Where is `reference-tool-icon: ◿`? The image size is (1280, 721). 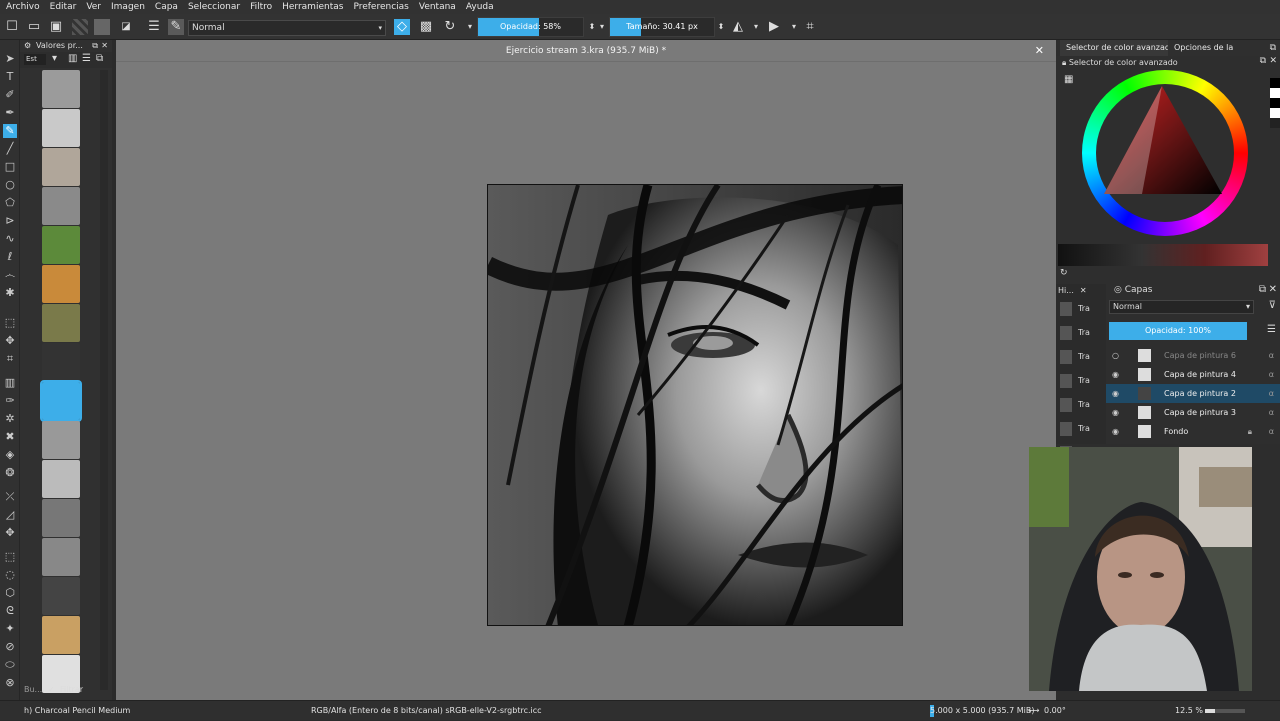 reference-tool-icon: ◿ is located at coordinates (10, 515).